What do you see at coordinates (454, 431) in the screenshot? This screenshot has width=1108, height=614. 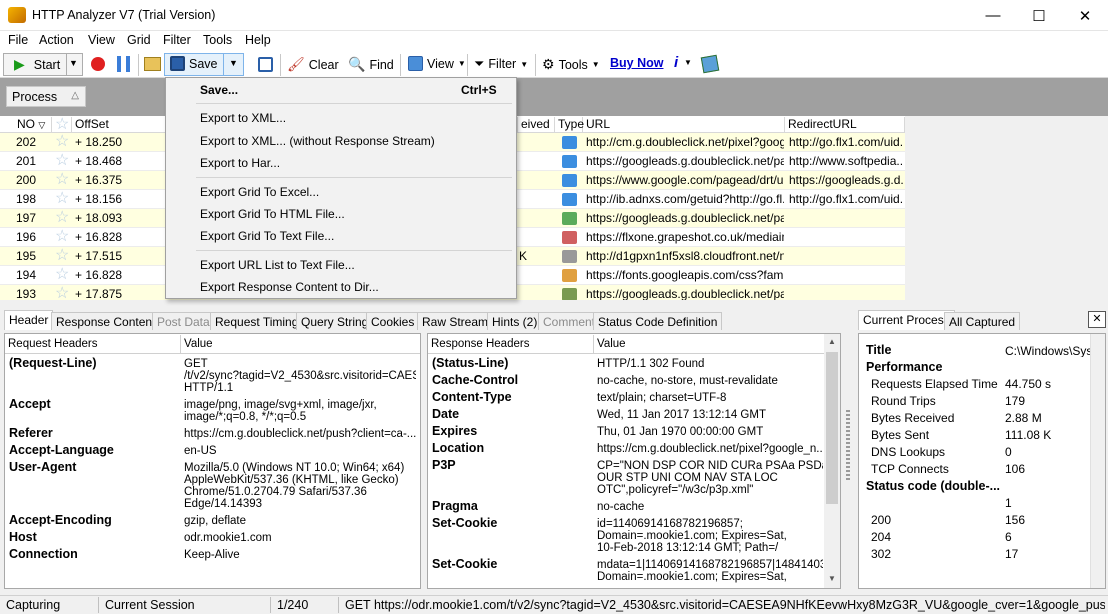 I see `header-name: Expires` at bounding box center [454, 431].